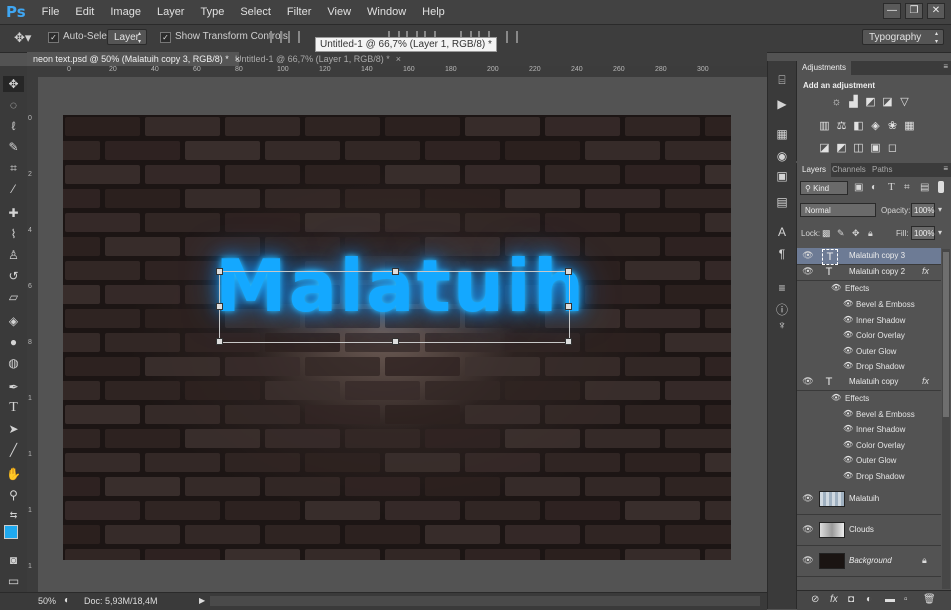 This screenshot has width=951, height=610. What do you see at coordinates (870, 102) in the screenshot?
I see `curves-icon: ◩` at bounding box center [870, 102].